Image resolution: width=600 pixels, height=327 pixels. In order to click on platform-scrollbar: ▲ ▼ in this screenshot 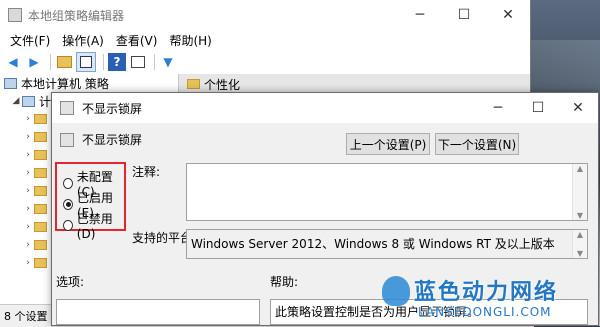, I will do `click(579, 244)`.